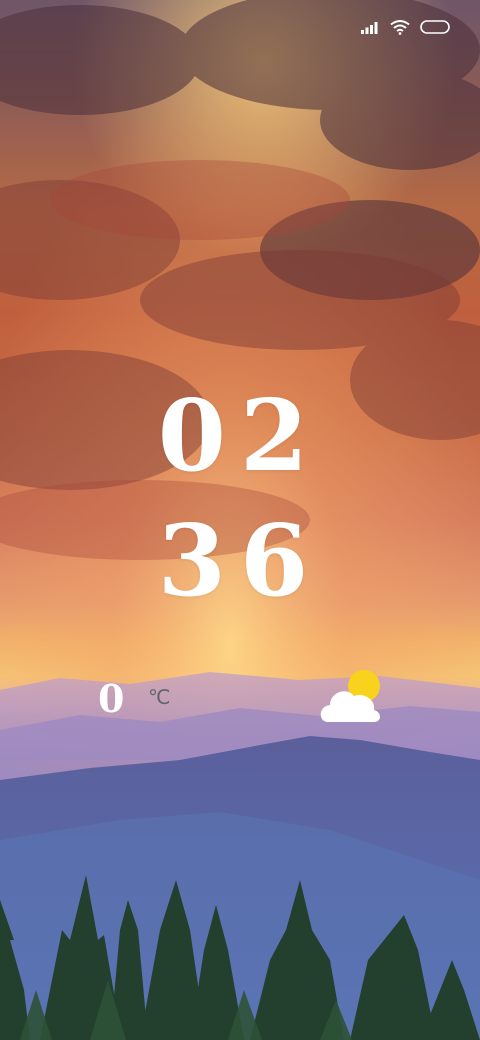 The width and height of the screenshot is (480, 1040). Describe the element at coordinates (435, 27) in the screenshot. I see `battery-icon` at that location.